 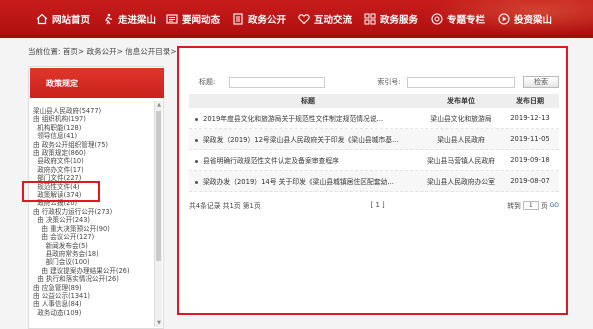 What do you see at coordinates (71, 20) in the screenshot?
I see `nav-item-label: 网站首页` at bounding box center [71, 20].